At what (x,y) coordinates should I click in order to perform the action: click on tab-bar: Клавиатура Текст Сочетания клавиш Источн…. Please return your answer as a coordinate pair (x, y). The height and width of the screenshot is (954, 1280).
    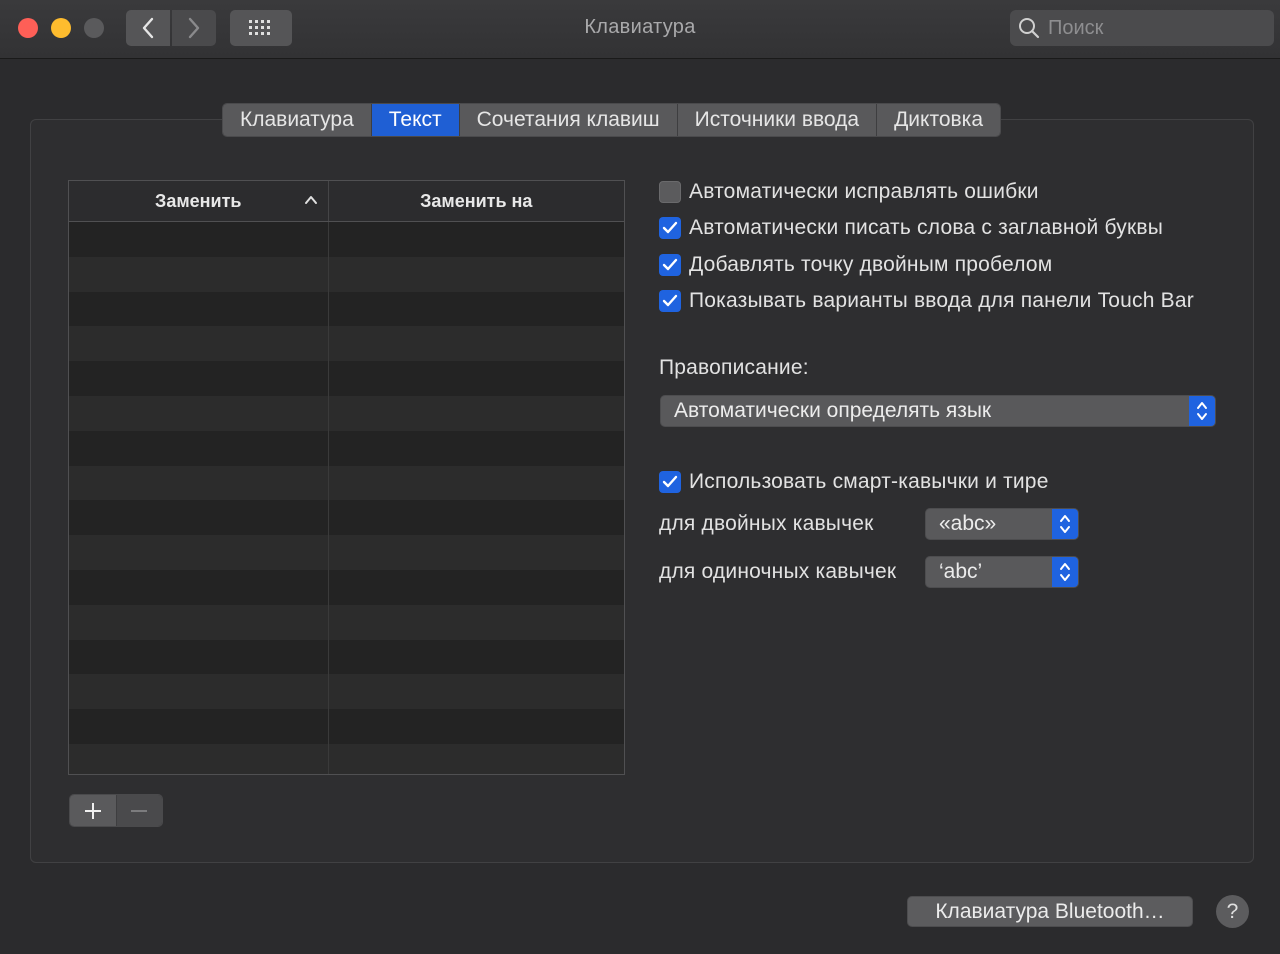
    Looking at the image, I should click on (611, 120).